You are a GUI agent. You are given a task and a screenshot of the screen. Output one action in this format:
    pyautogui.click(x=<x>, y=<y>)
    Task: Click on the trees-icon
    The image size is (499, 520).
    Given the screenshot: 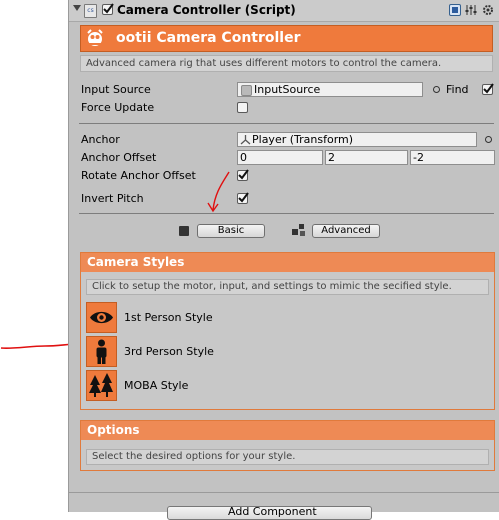 What is the action you would take?
    pyautogui.click(x=101, y=385)
    